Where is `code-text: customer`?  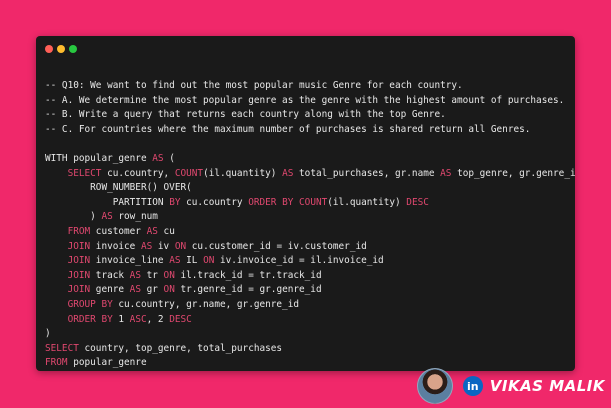 code-text: customer is located at coordinates (118, 231).